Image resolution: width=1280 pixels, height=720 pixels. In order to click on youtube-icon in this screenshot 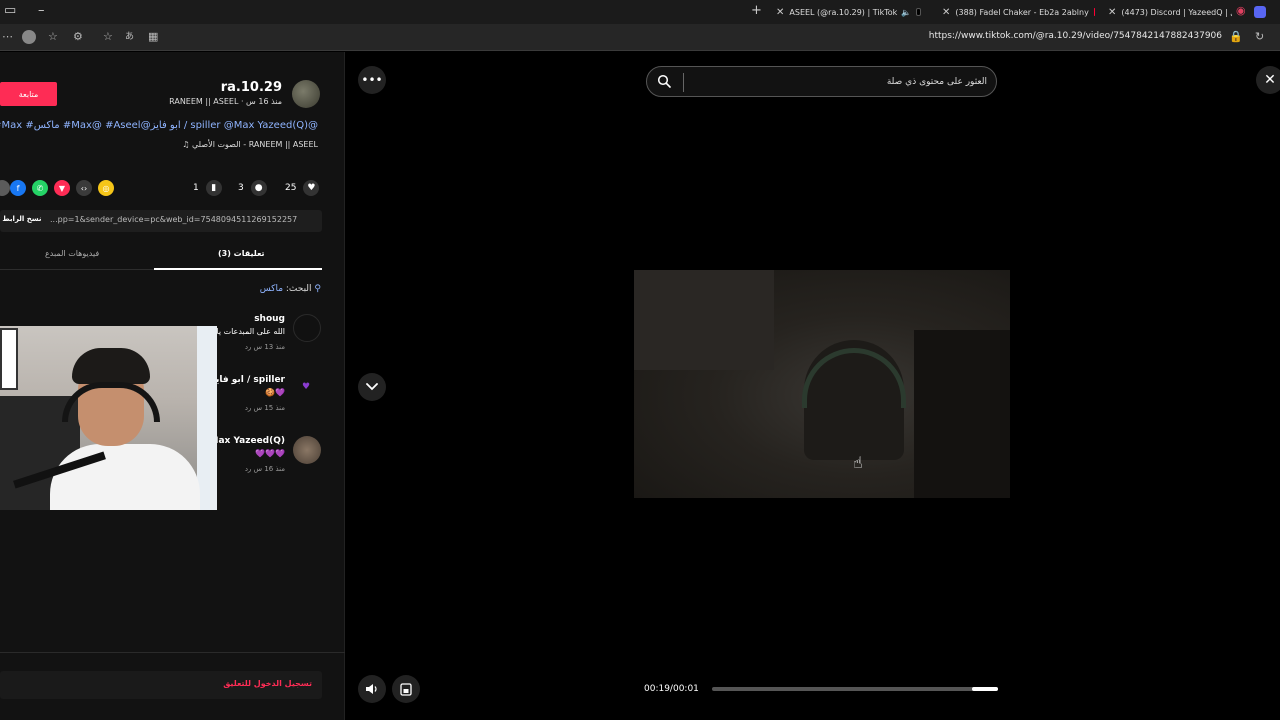, I will do `click(1094, 12)`.